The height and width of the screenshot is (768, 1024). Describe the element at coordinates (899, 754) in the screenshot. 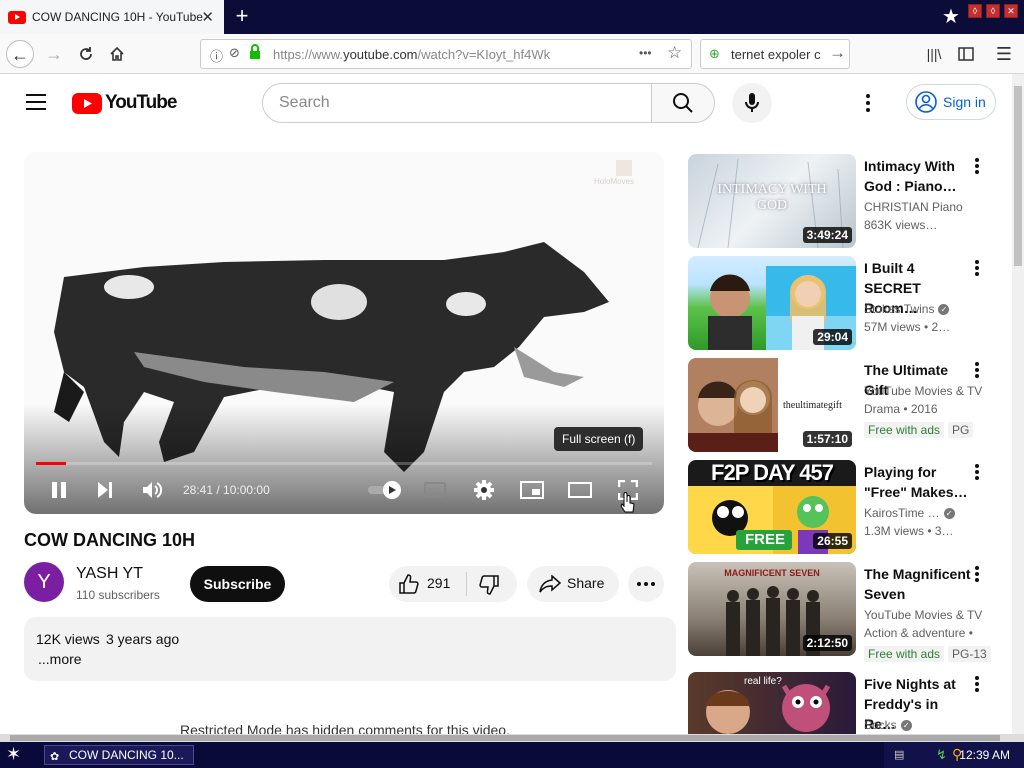

I see `keyboard-icon: ▤` at that location.